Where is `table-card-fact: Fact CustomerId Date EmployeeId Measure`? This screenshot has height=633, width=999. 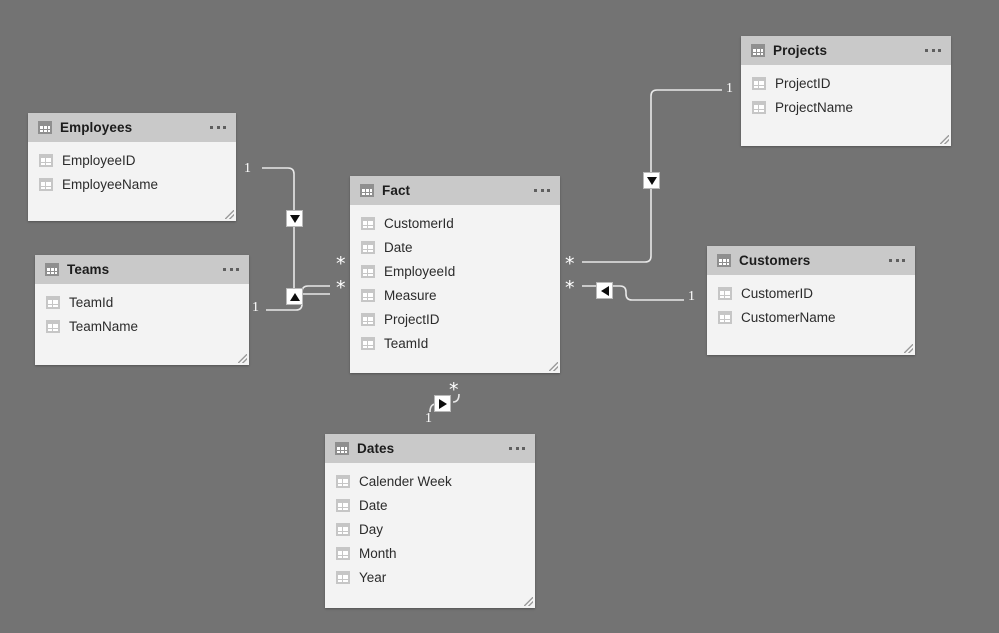
table-card-fact: Fact CustomerId Date EmployeeId Measure is located at coordinates (455, 274).